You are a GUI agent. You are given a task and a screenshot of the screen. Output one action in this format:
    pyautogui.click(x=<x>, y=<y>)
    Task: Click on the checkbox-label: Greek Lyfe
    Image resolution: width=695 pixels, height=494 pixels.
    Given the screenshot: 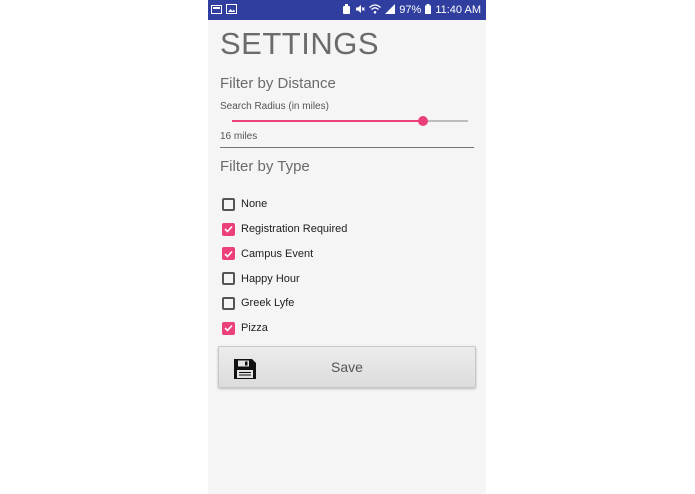 What is the action you would take?
    pyautogui.click(x=268, y=303)
    